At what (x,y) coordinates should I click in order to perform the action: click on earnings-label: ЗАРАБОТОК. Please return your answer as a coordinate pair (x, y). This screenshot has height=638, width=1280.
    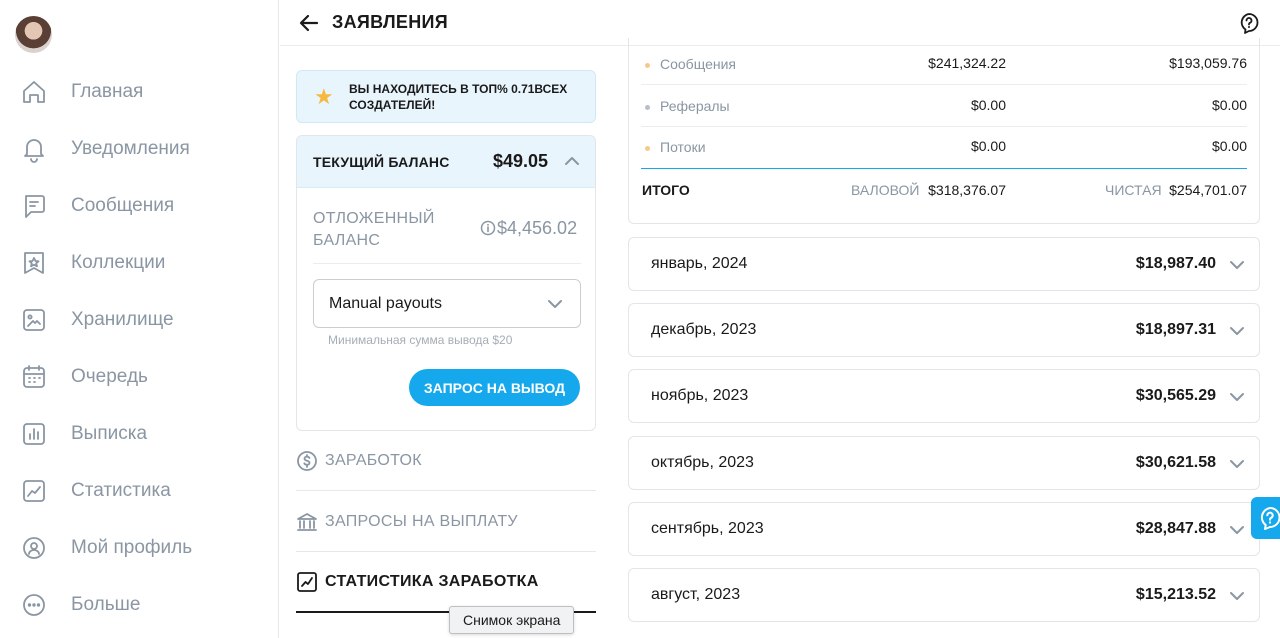
    Looking at the image, I should click on (373, 460).